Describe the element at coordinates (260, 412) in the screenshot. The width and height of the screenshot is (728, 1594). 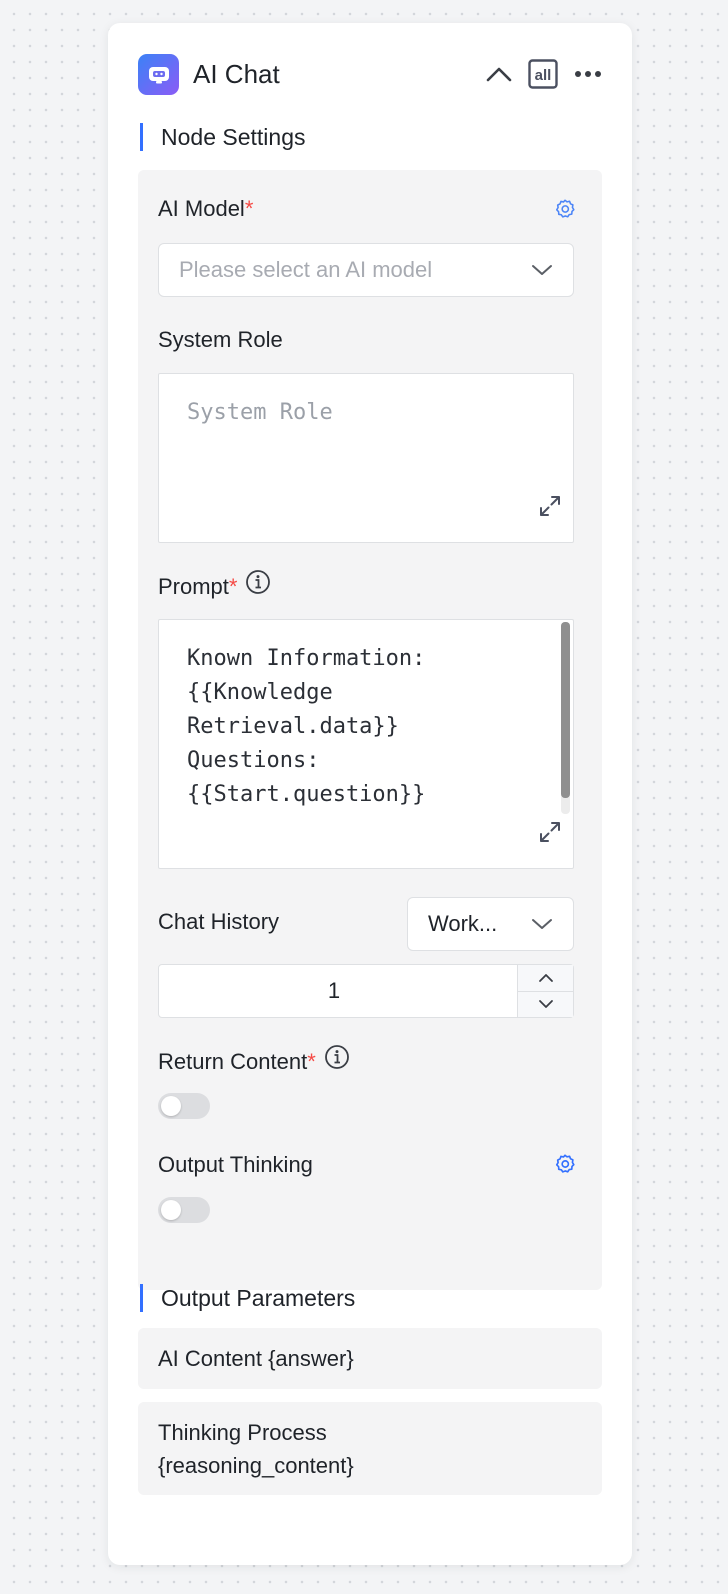
I see `system-role-placeholder: System Role` at that location.